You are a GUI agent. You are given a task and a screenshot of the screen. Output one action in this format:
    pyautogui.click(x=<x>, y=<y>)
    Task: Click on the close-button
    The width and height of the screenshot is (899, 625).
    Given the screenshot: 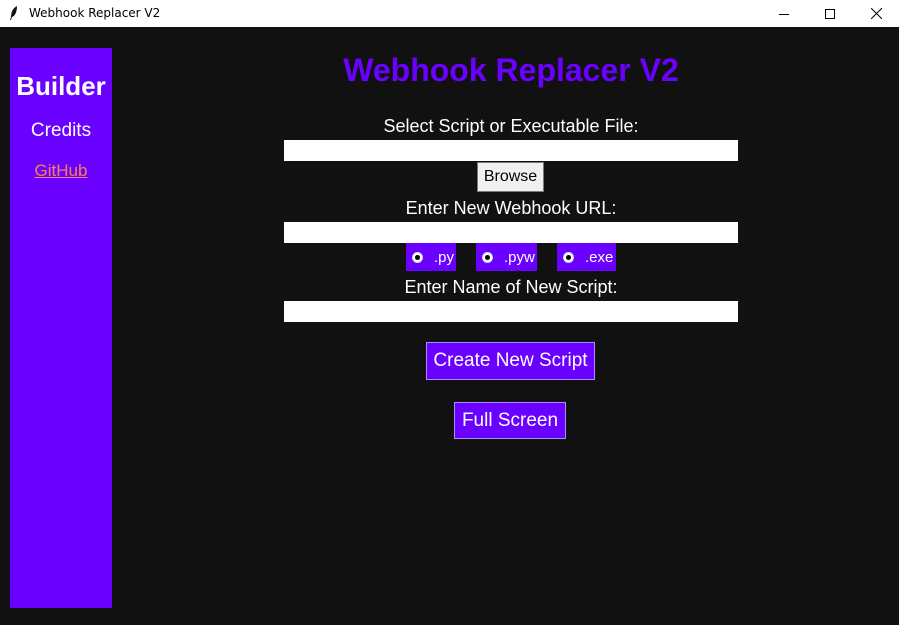 What is the action you would take?
    pyautogui.click(x=876, y=13)
    